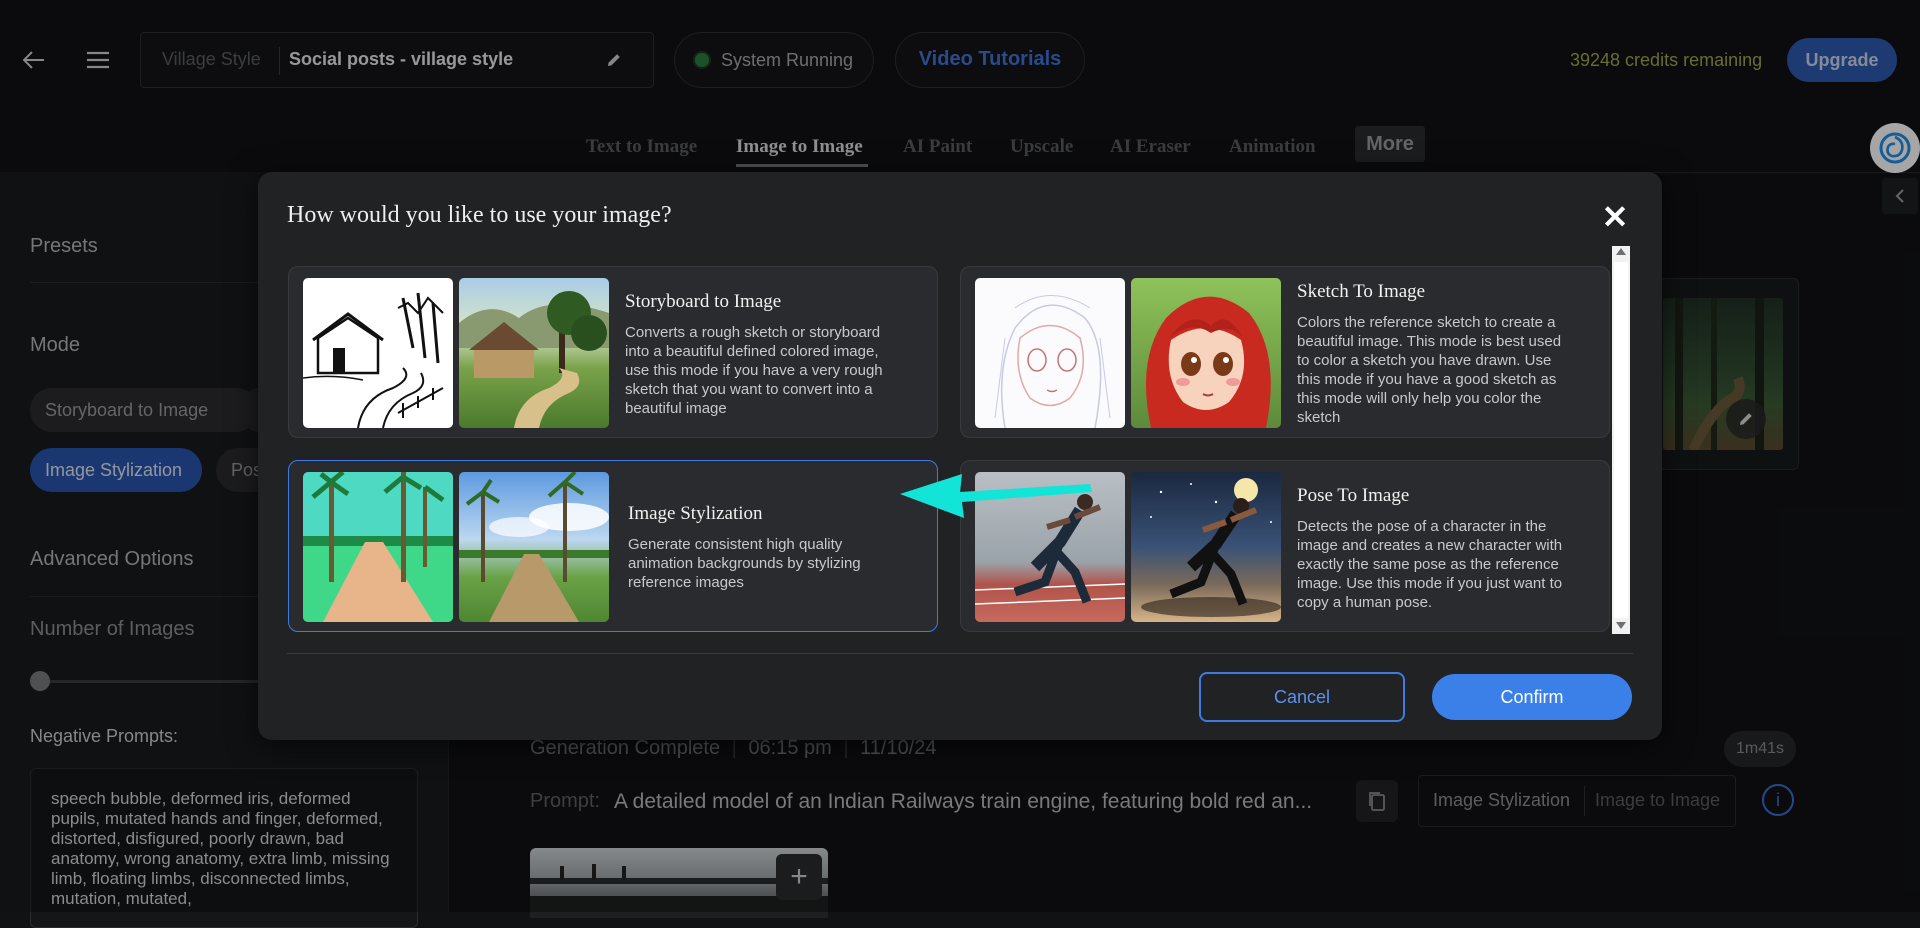 This screenshot has width=1920, height=928. What do you see at coordinates (378, 353) in the screenshot?
I see `storyboard-sketch-image` at bounding box center [378, 353].